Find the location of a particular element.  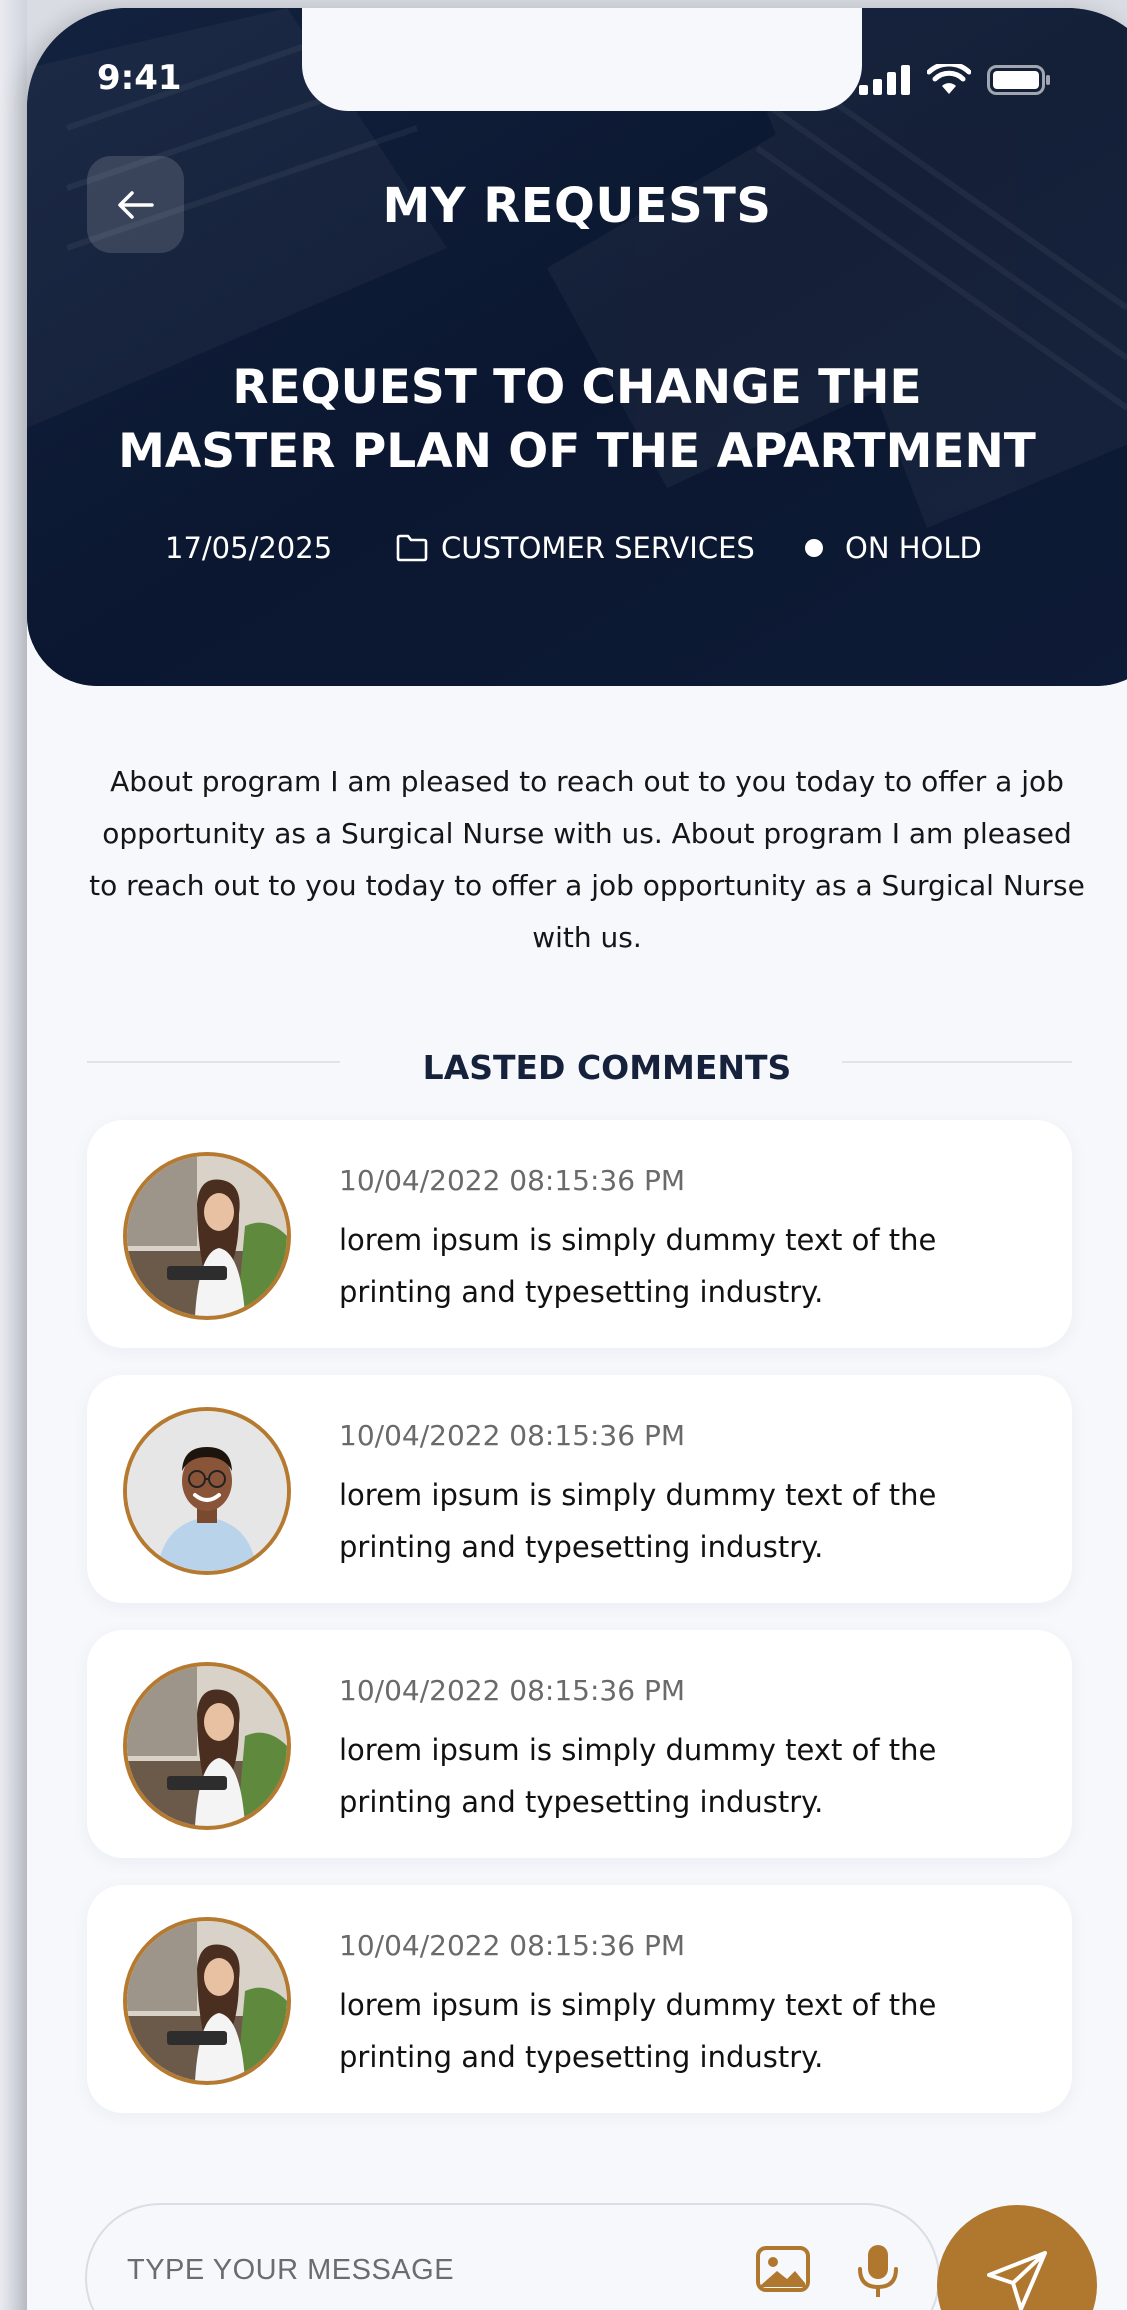

status-dot-icon is located at coordinates (814, 548).